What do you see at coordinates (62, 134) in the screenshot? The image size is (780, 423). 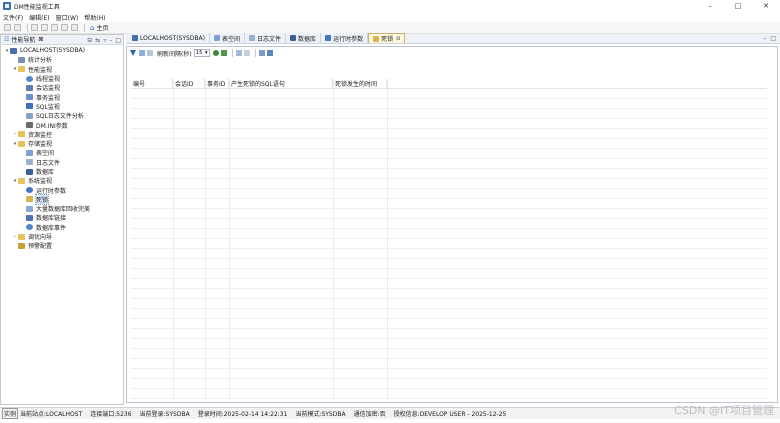 I see `tree-item: › 资源监控` at bounding box center [62, 134].